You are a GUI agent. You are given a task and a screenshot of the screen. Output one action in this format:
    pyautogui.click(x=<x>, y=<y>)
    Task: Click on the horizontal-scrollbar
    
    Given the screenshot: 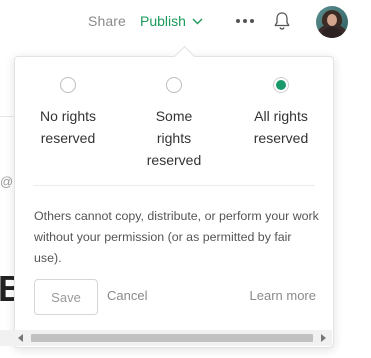 What is the action you would take?
    pyautogui.click(x=166, y=338)
    